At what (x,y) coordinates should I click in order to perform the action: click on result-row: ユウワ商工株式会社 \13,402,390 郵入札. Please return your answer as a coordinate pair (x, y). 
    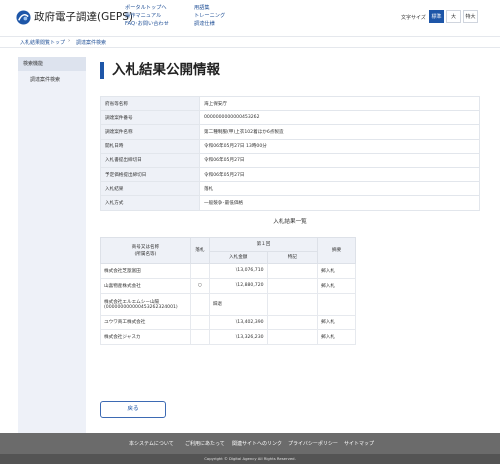
    Looking at the image, I should click on (228, 322).